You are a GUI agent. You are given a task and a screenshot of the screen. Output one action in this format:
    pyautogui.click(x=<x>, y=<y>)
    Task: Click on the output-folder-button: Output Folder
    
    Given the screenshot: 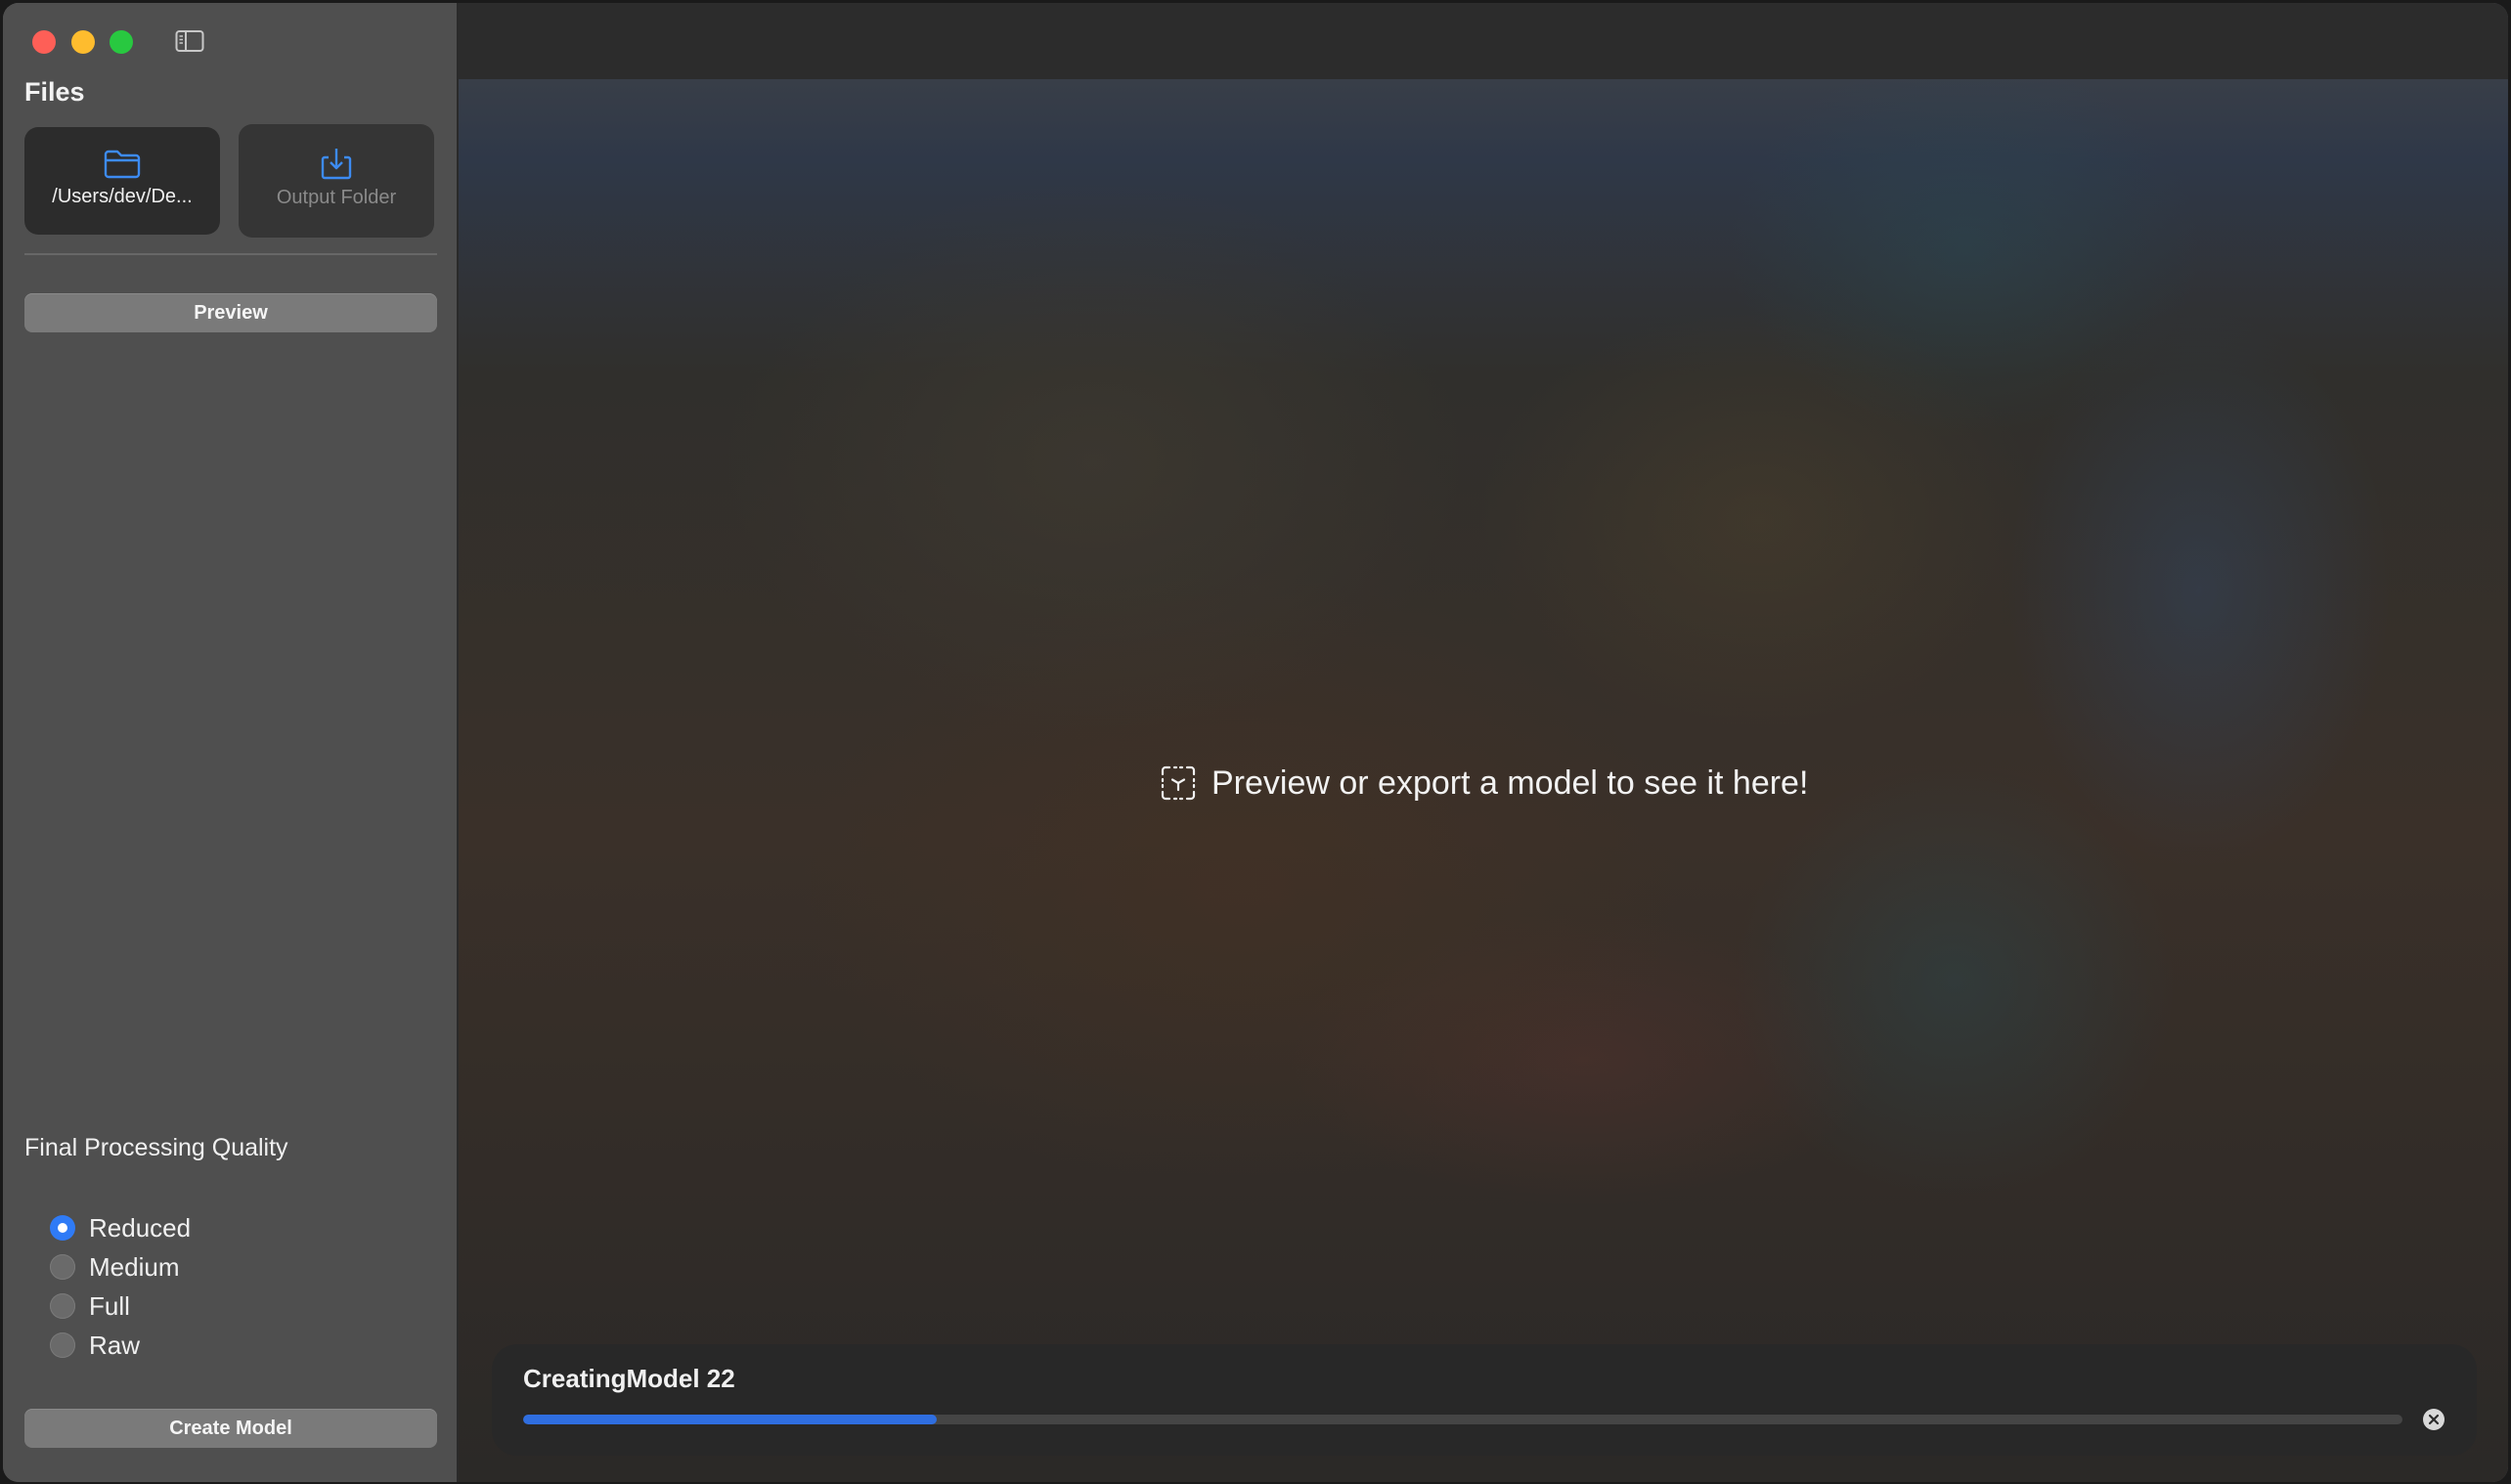 What is the action you would take?
    pyautogui.click(x=336, y=181)
    